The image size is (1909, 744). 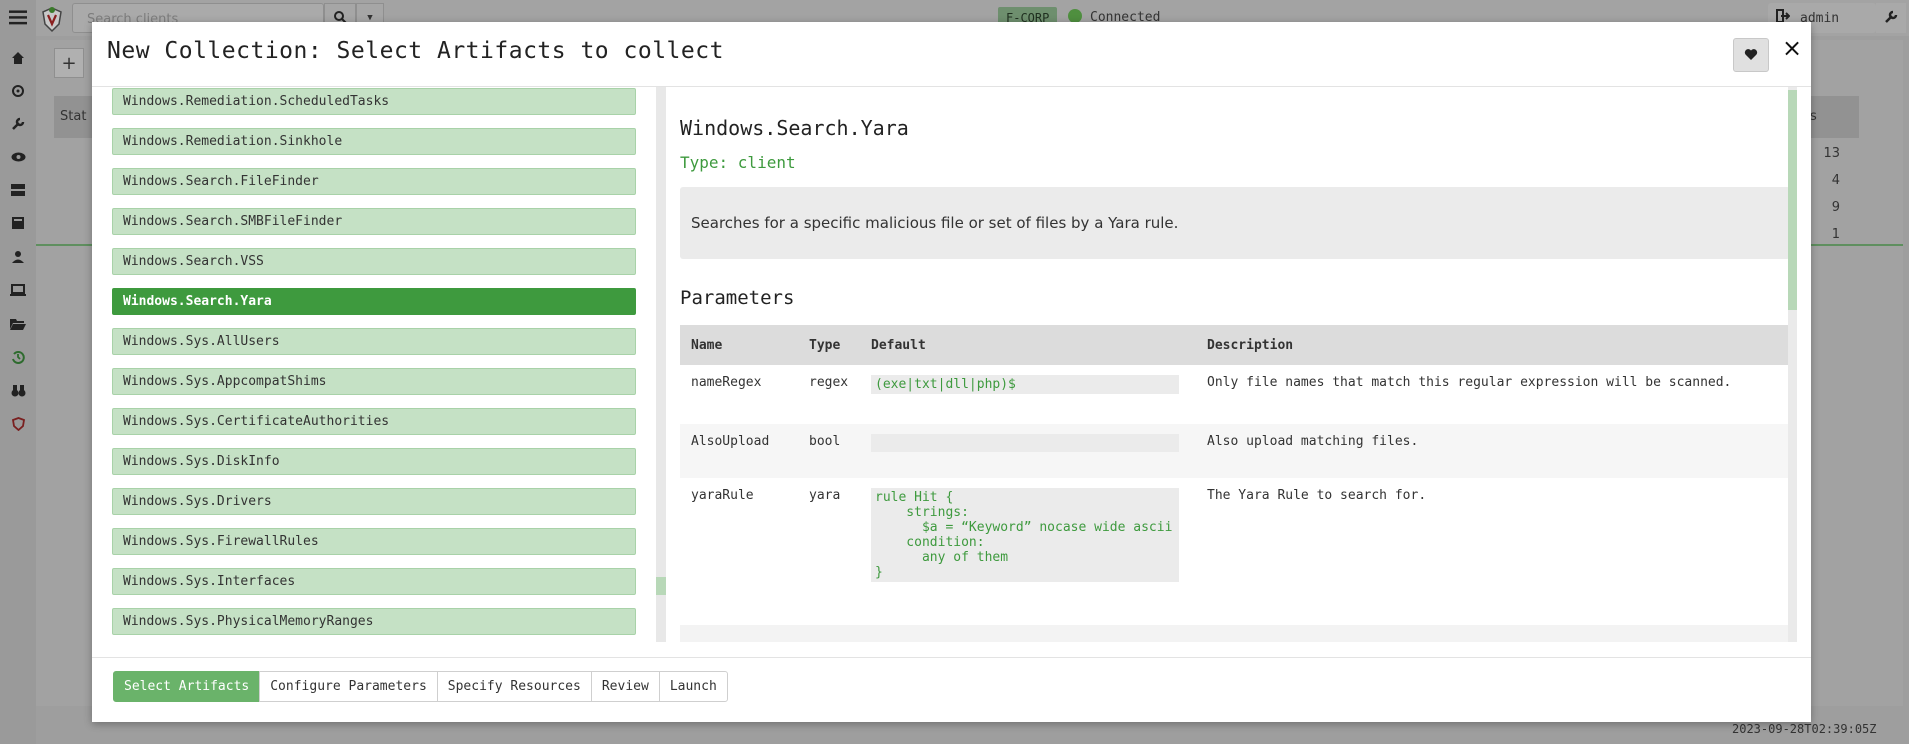 What do you see at coordinates (739, 451) in the screenshot?
I see `param-name: AlsoUpload` at bounding box center [739, 451].